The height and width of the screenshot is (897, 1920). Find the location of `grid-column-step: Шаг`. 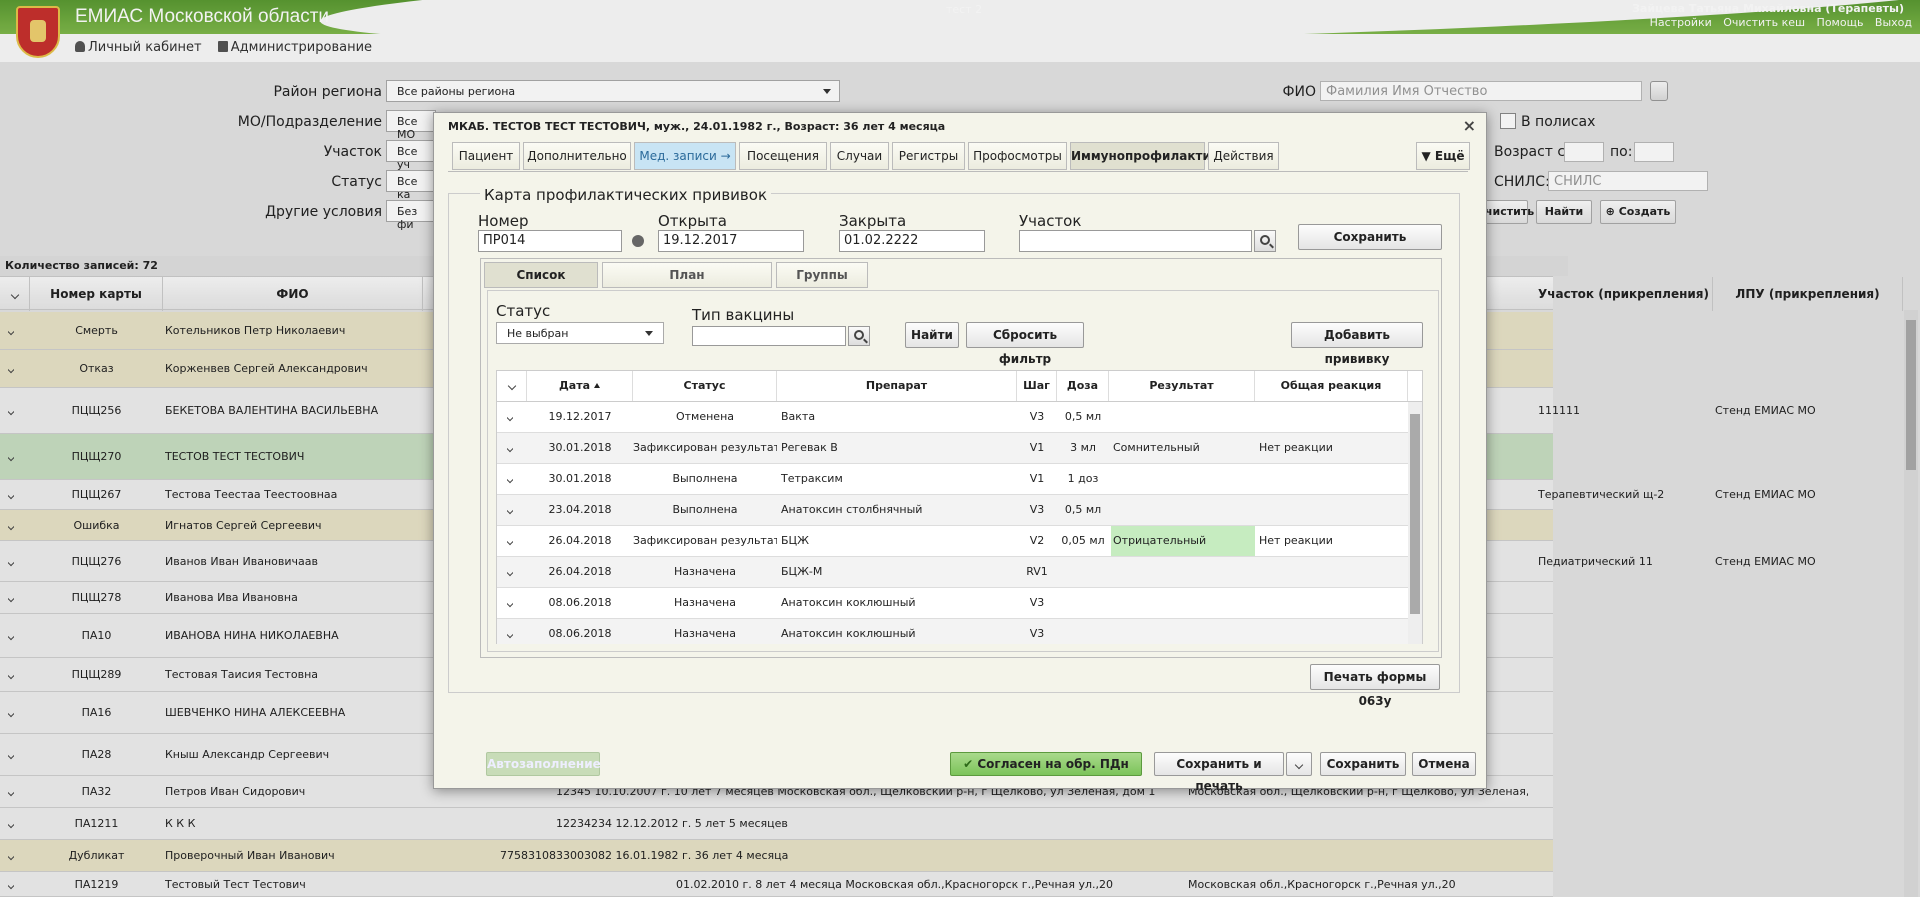

grid-column-step: Шаг is located at coordinates (1037, 386).